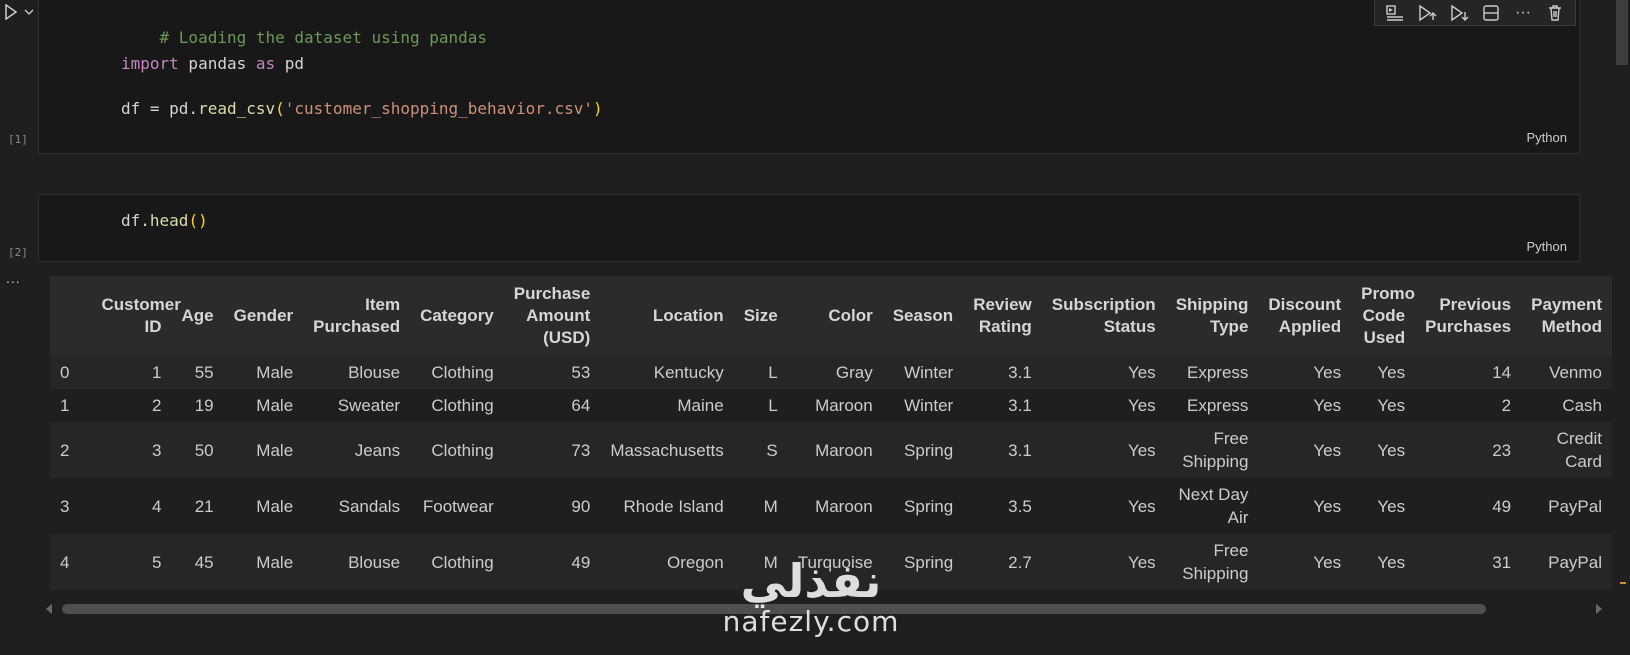 The width and height of the screenshot is (1630, 655). I want to click on table-cell: 64, so click(552, 405).